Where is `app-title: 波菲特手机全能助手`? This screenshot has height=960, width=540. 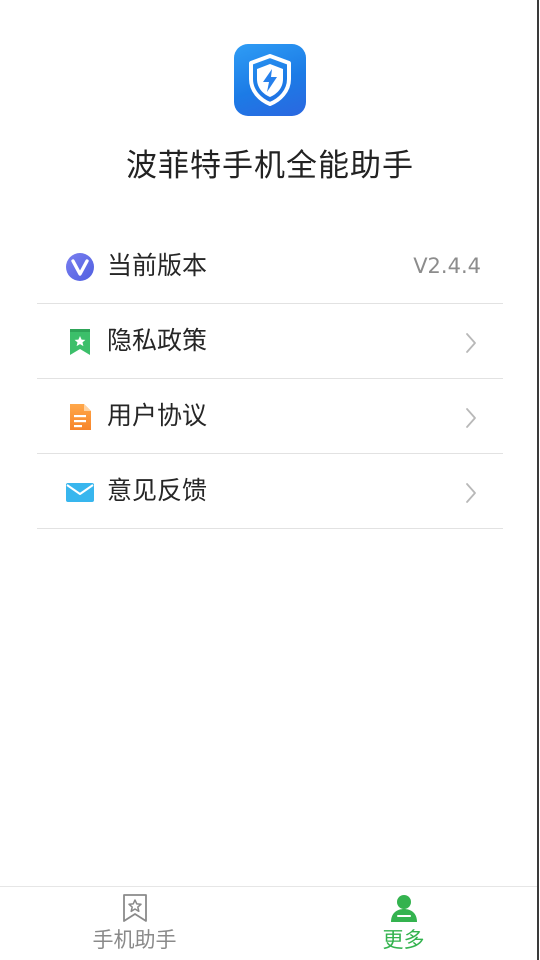
app-title: 波菲特手机全能助手 is located at coordinates (270, 166).